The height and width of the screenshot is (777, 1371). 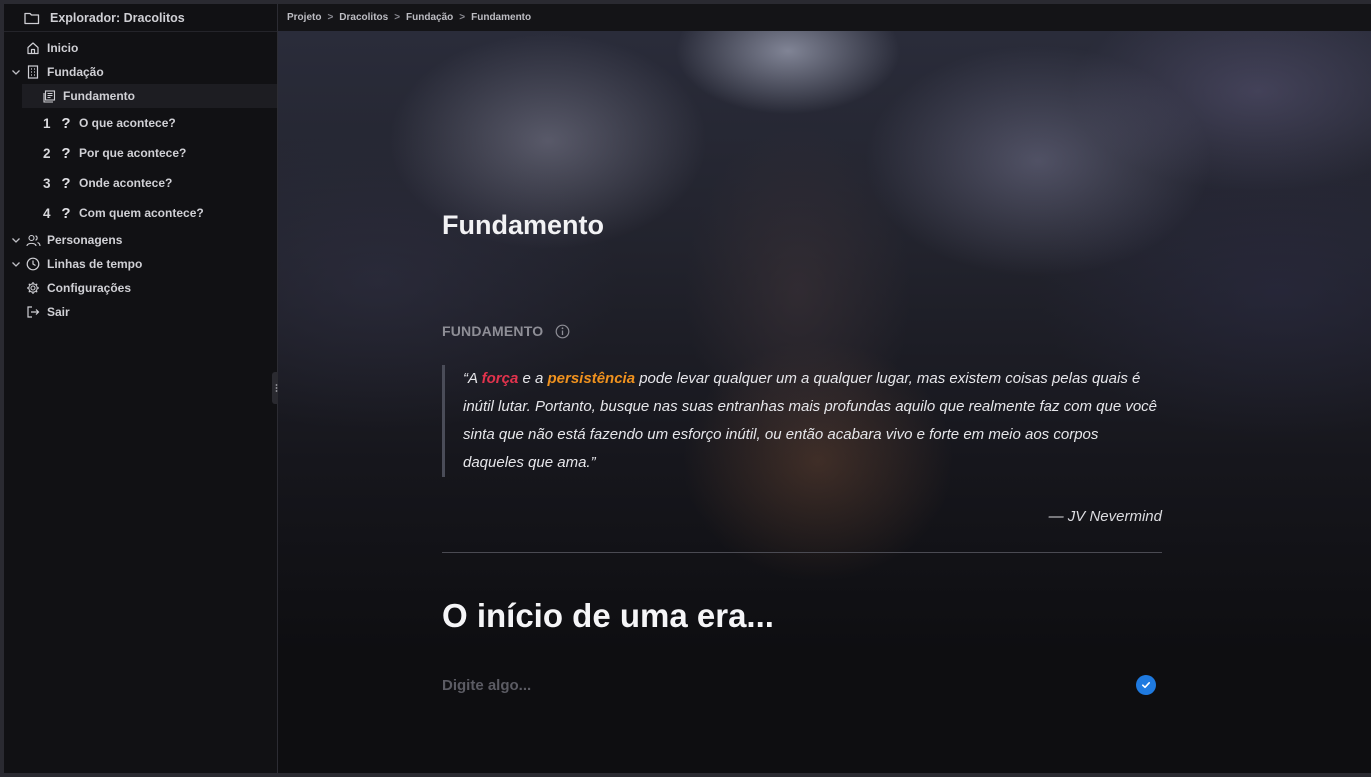 I want to click on sidebar-item-sair: Sair, so click(x=140, y=312).